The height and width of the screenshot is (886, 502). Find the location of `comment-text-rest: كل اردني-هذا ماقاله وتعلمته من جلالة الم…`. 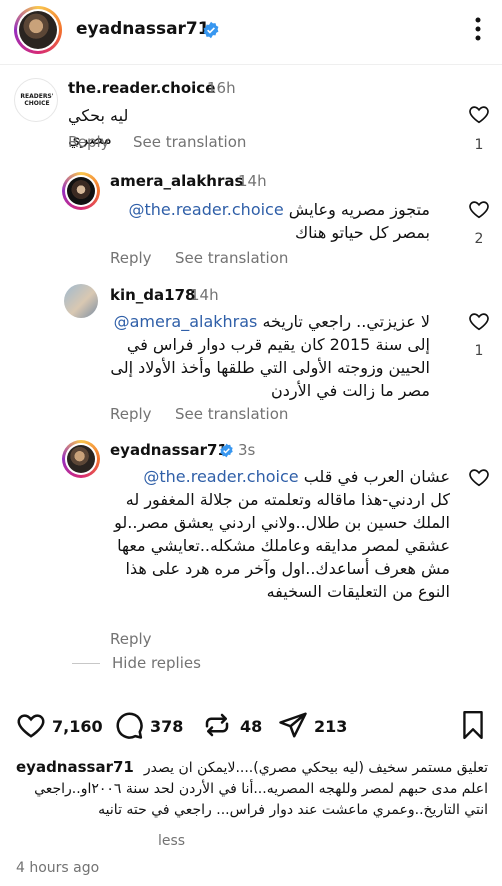

comment-text-rest: كل اردني-هذا ماقاله وتعلمته من جلالة الم… is located at coordinates (282, 545).